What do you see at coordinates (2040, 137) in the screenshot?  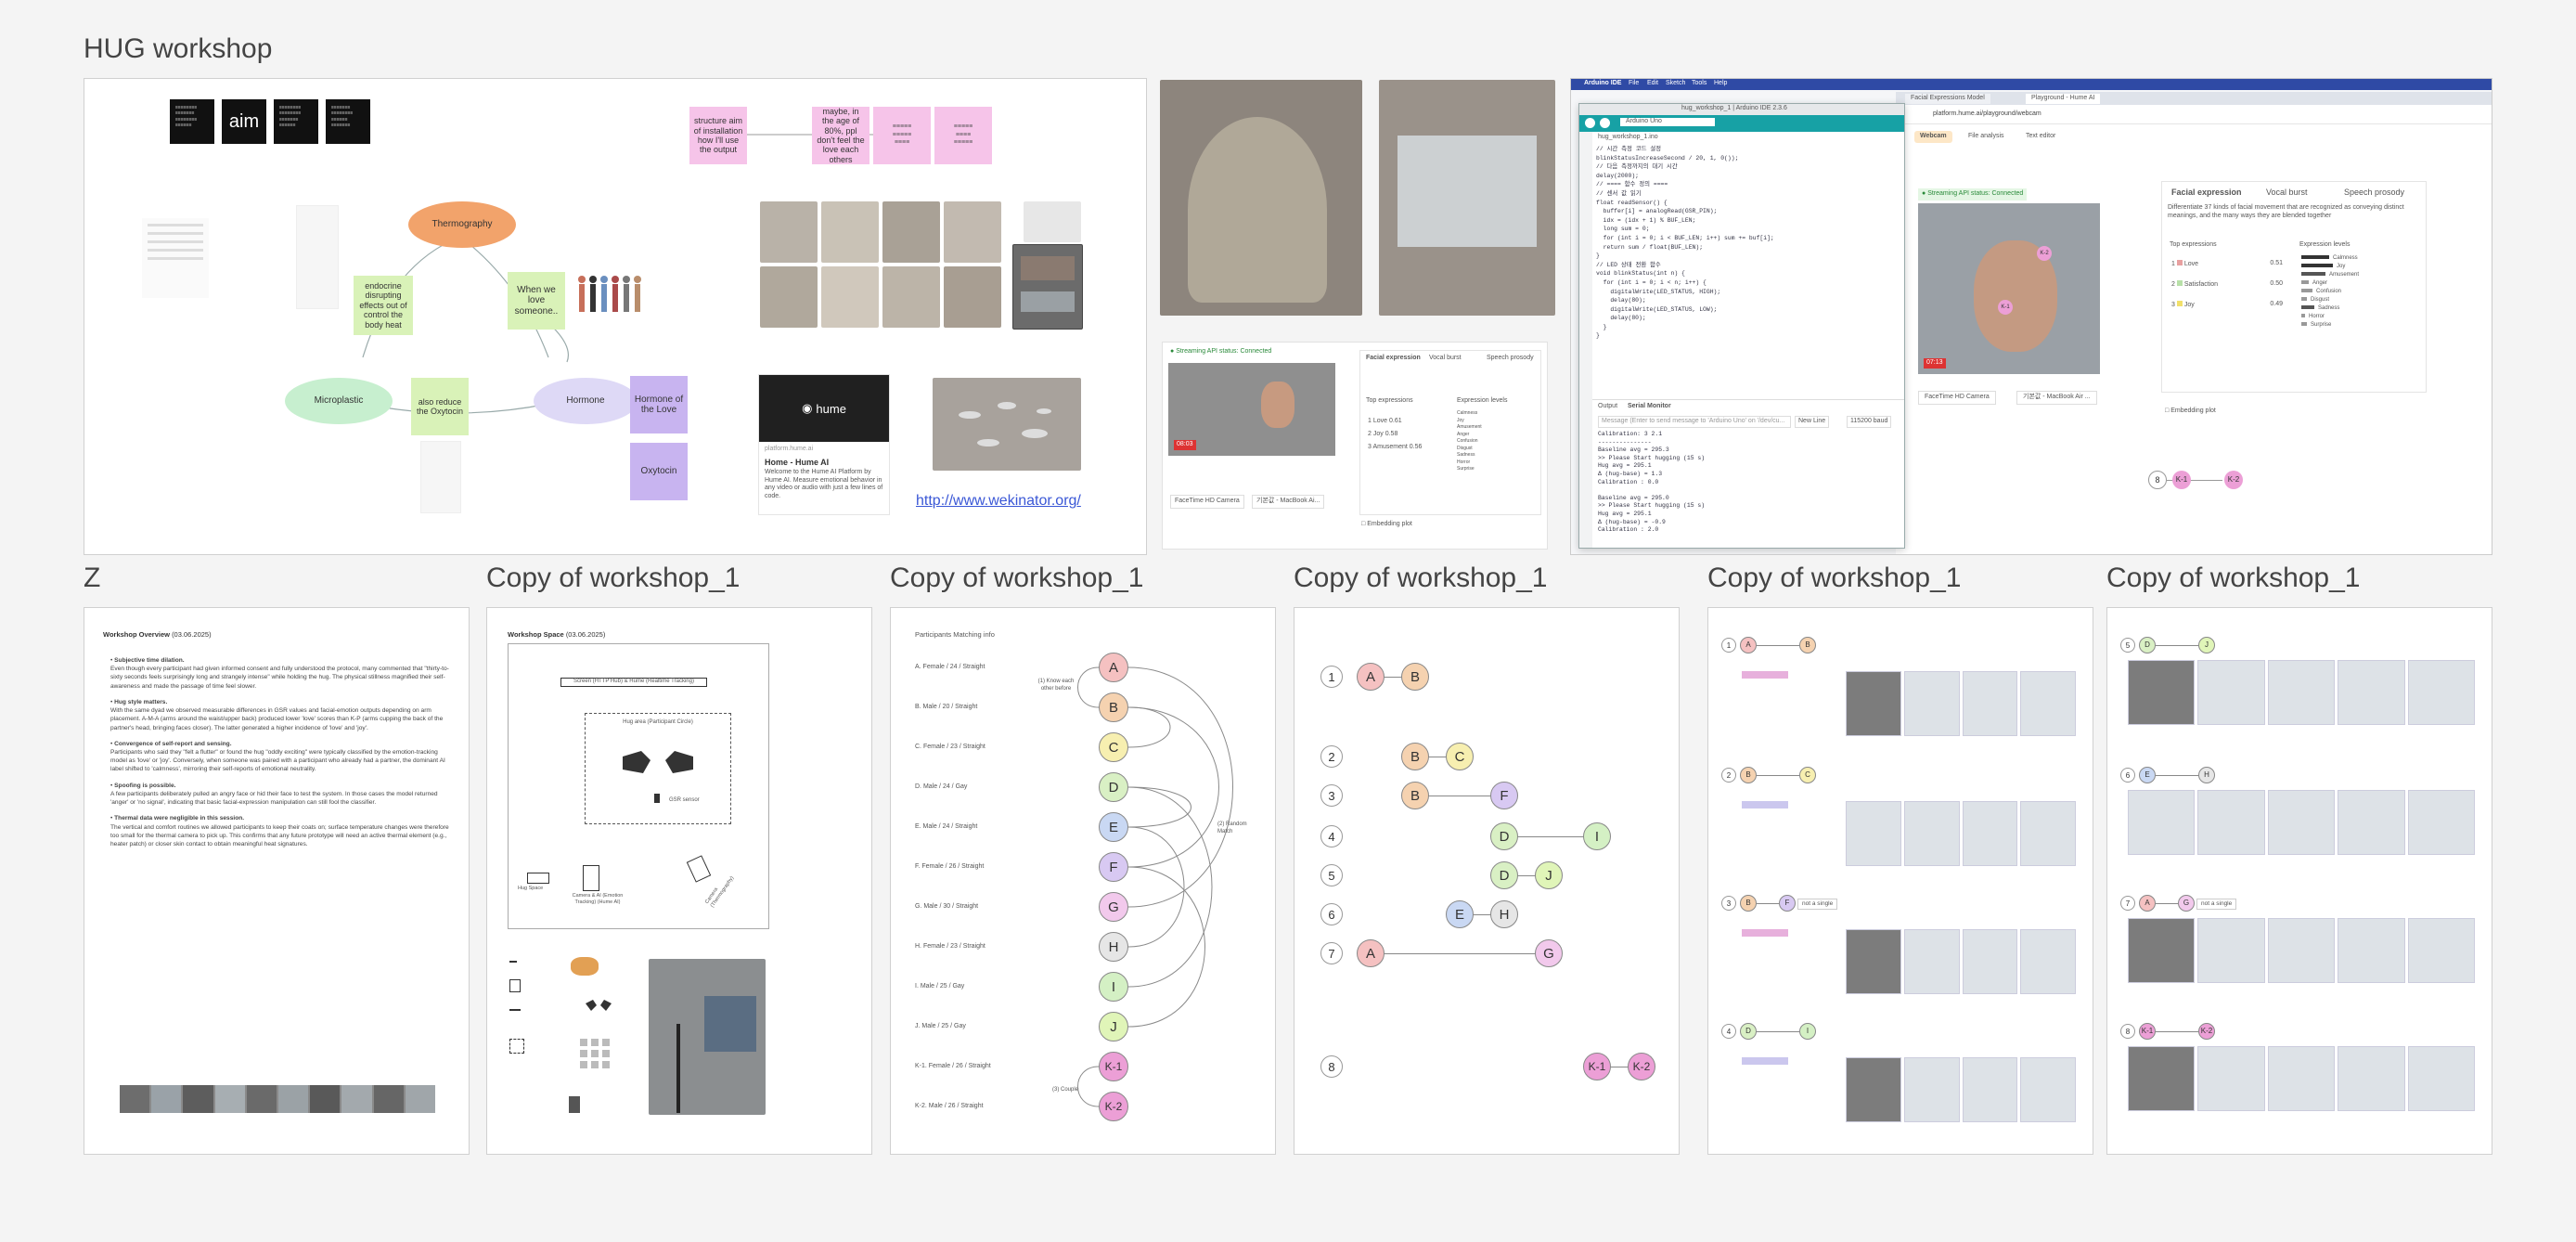 I see `tab-text-editor: Text editor` at bounding box center [2040, 137].